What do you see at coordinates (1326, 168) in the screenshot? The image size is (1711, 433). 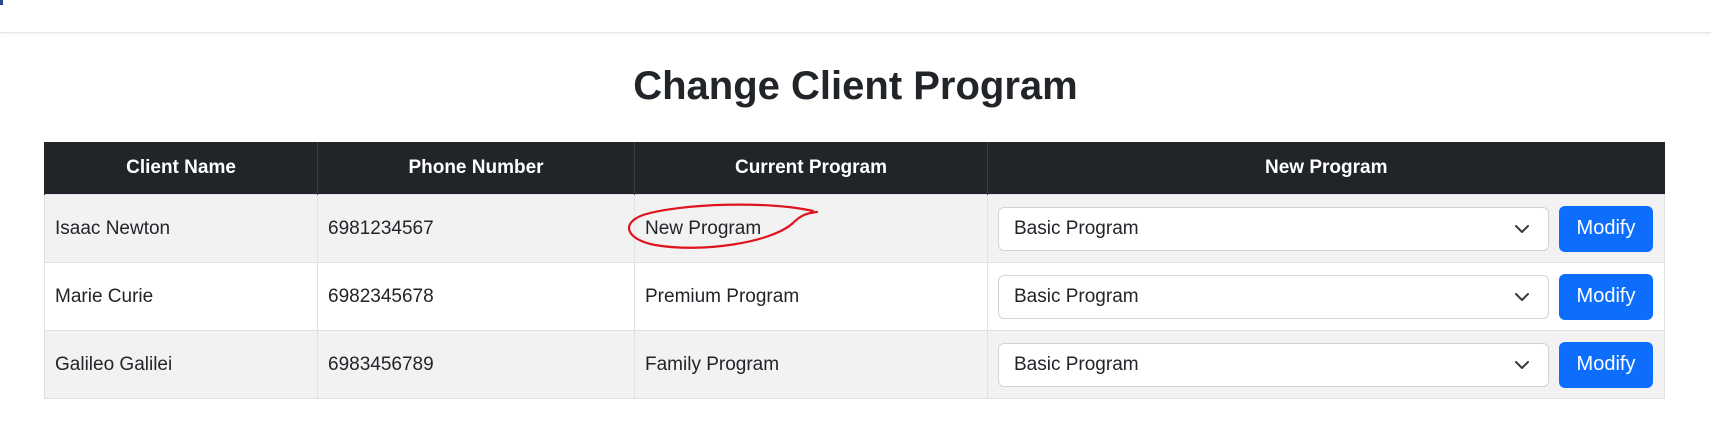 I see `column-header-new-program: New Program` at bounding box center [1326, 168].